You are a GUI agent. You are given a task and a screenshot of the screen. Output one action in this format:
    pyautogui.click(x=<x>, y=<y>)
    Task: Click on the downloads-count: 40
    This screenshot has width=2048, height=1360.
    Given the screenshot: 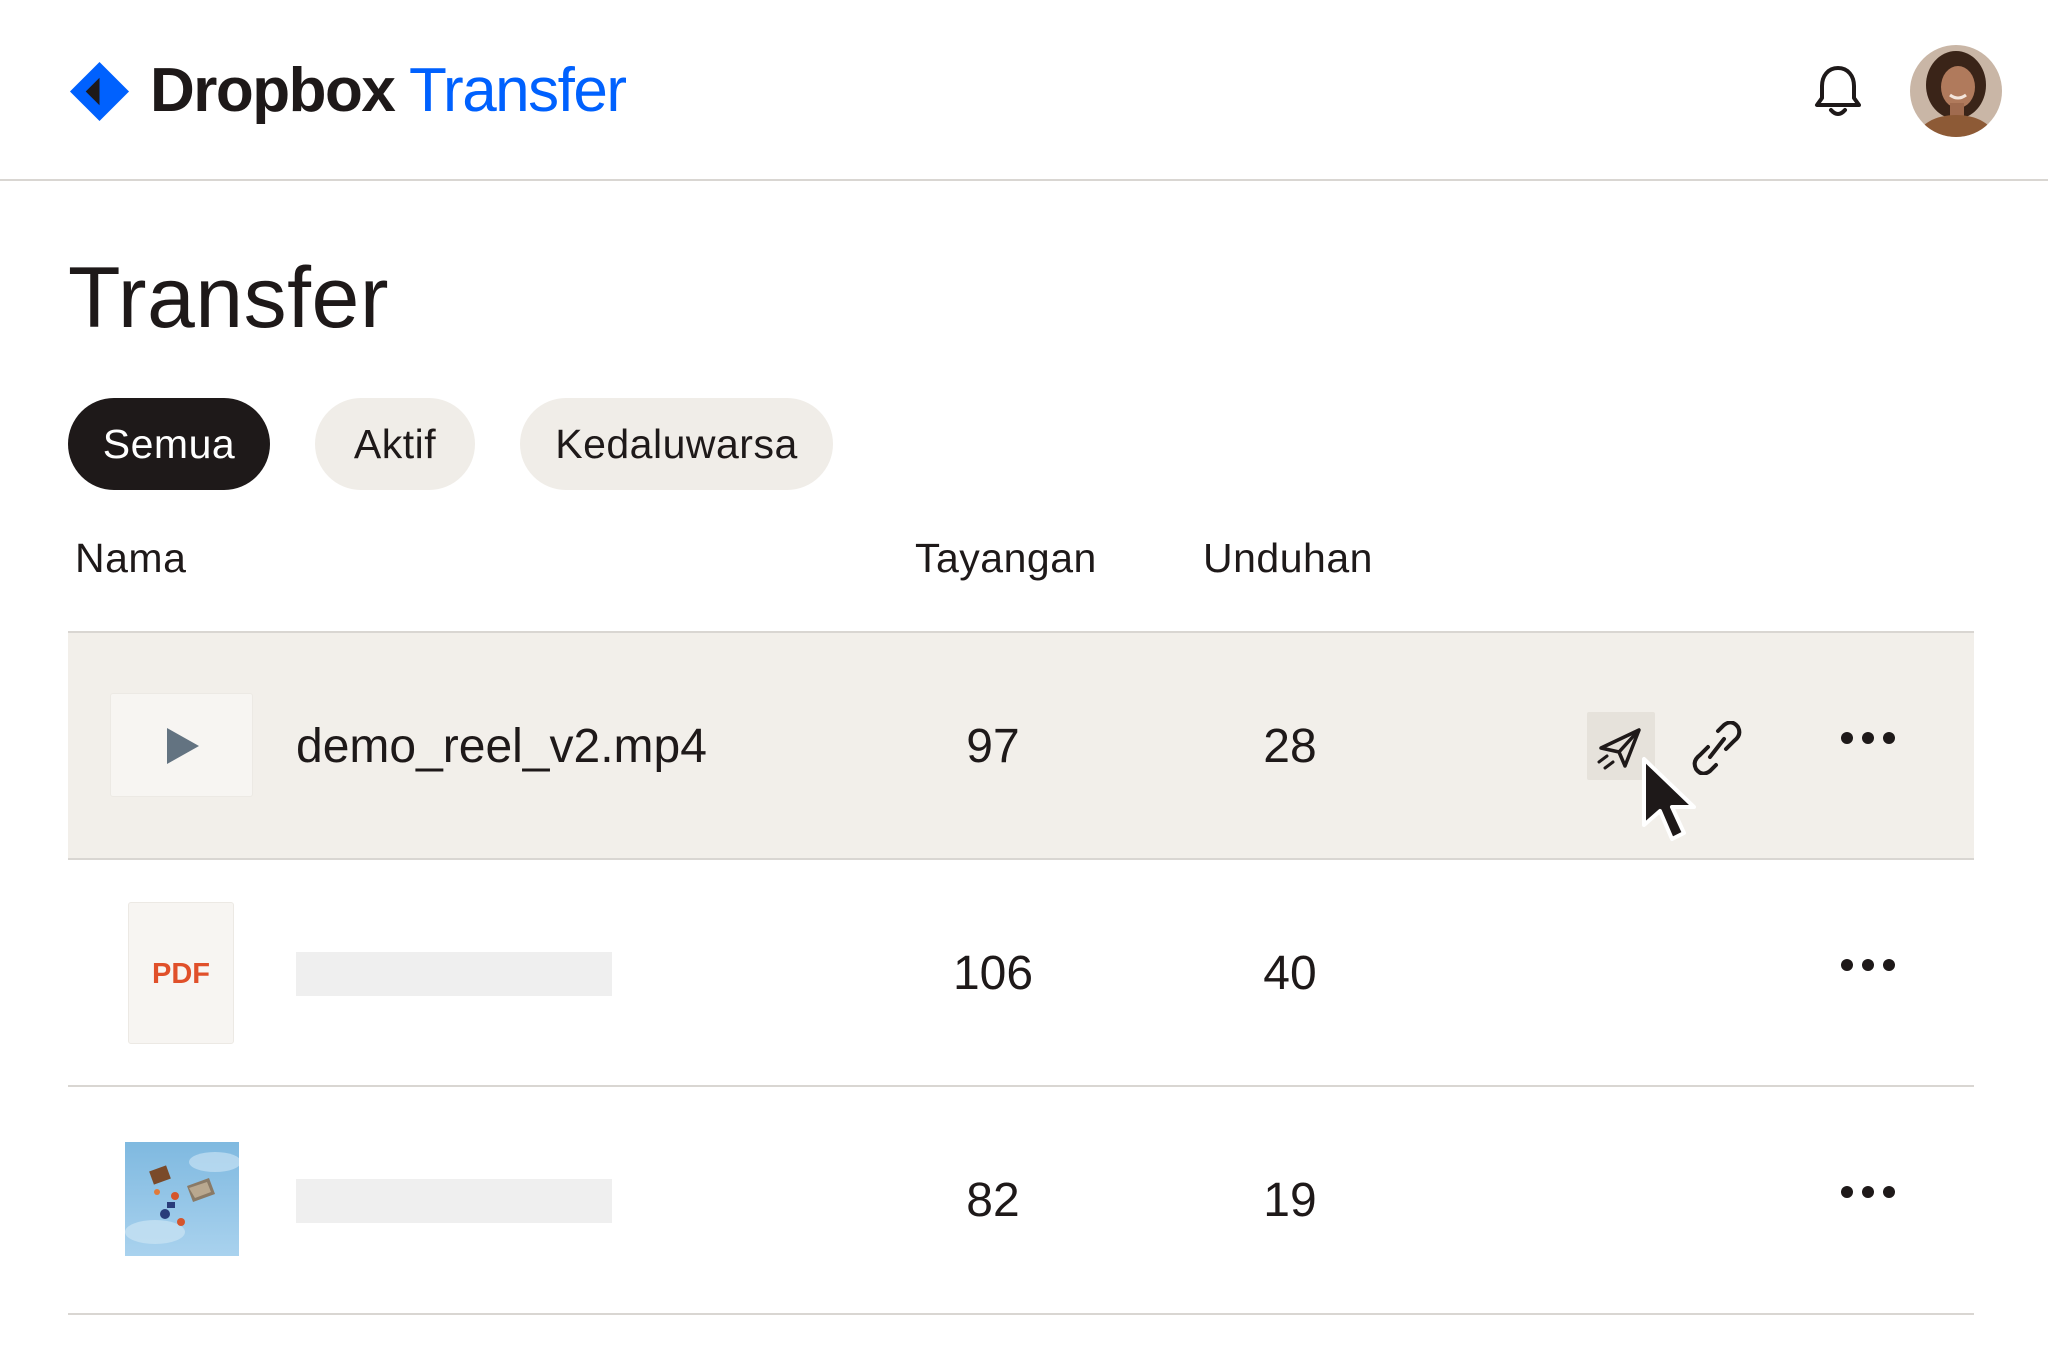 What is the action you would take?
    pyautogui.click(x=1290, y=973)
    